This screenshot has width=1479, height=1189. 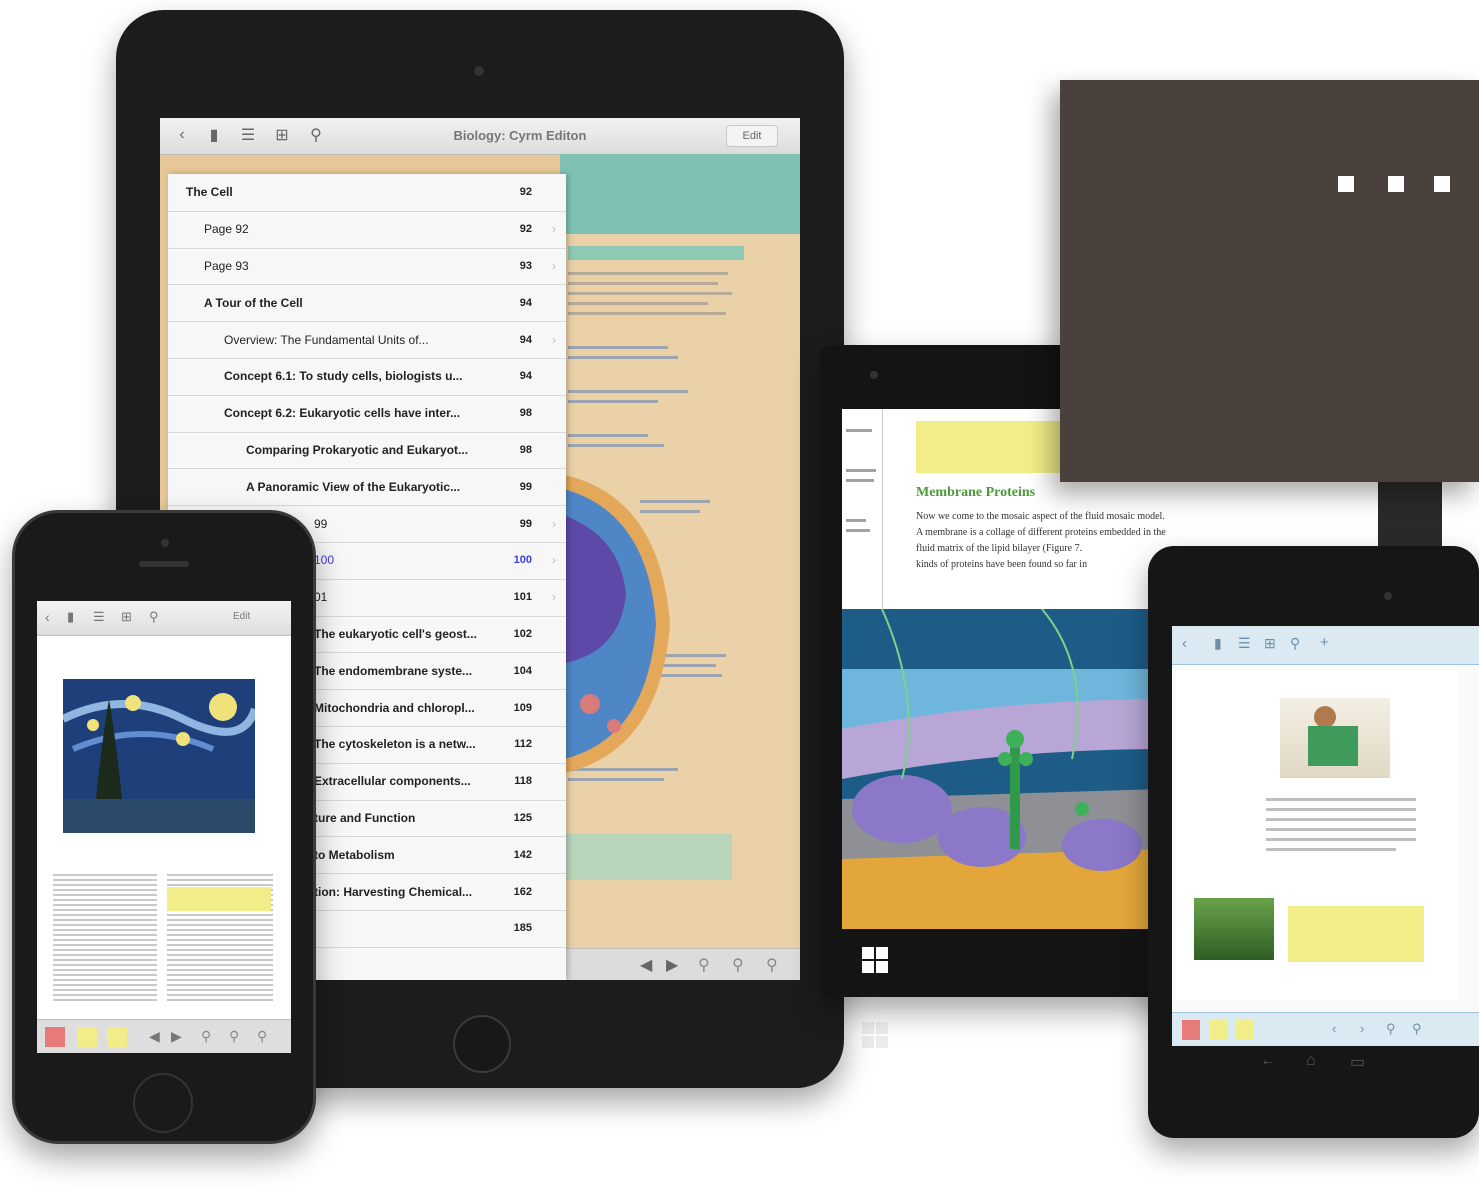 What do you see at coordinates (1357, 1062) in the screenshot?
I see `android-recents-icon: ▭` at bounding box center [1357, 1062].